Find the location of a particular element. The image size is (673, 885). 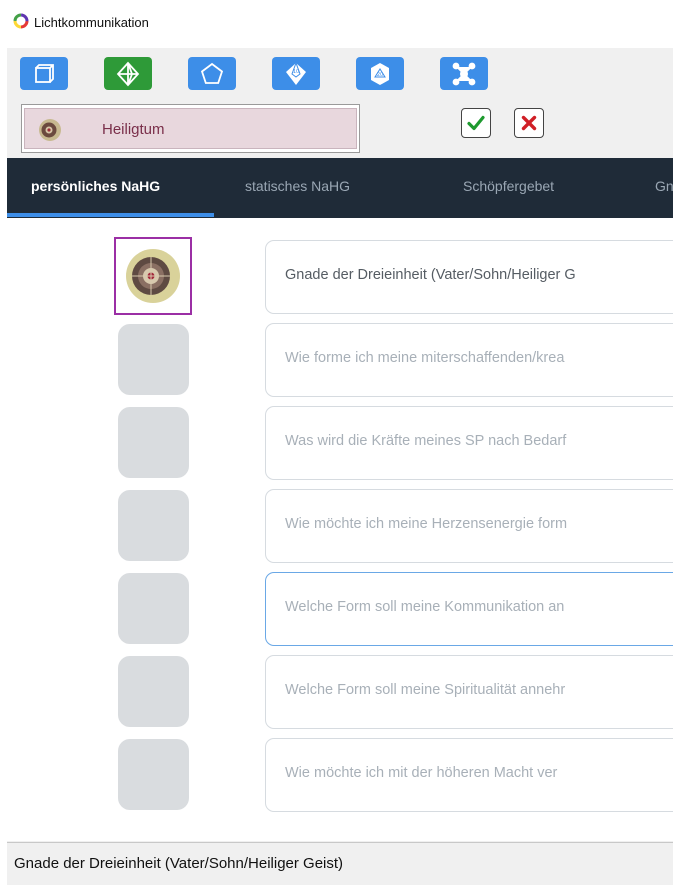

svg-text: 20 is located at coordinates (380, 75).